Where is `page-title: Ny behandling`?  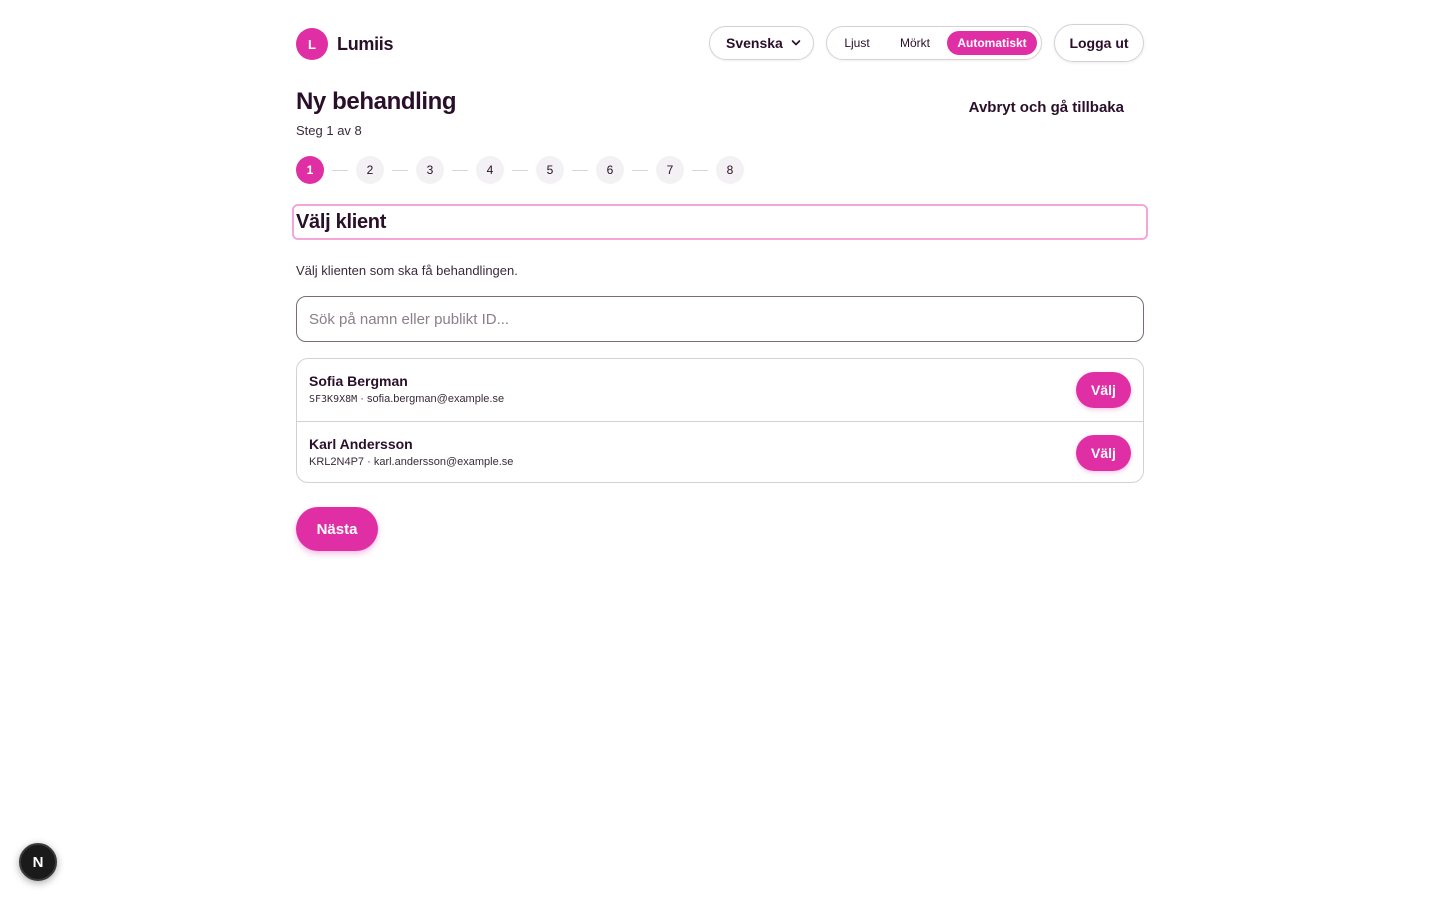
page-title: Ny behandling is located at coordinates (376, 101).